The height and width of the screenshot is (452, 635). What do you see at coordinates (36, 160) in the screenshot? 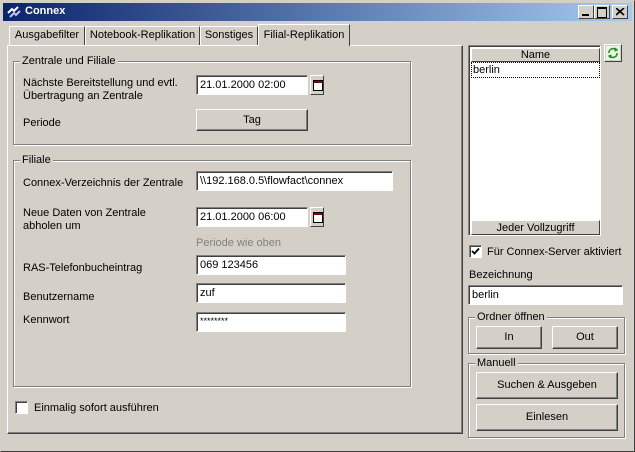
I see `filiale-group-label: Filiale` at bounding box center [36, 160].